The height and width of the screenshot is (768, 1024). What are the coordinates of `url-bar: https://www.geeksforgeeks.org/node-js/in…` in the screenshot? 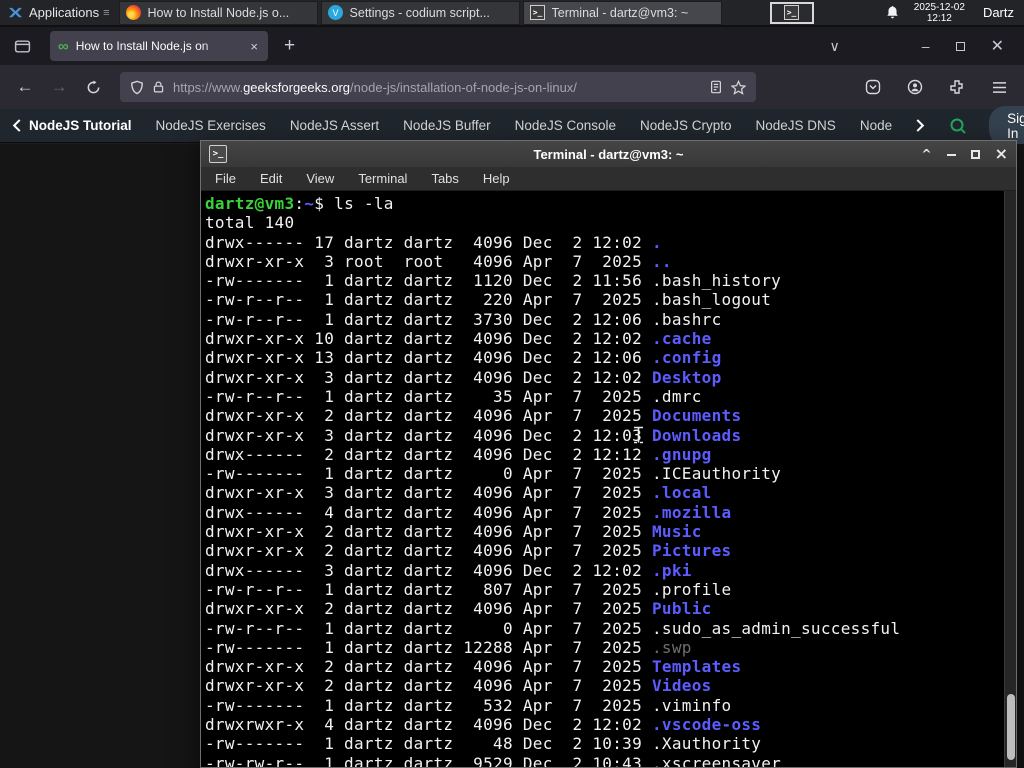 It's located at (438, 87).